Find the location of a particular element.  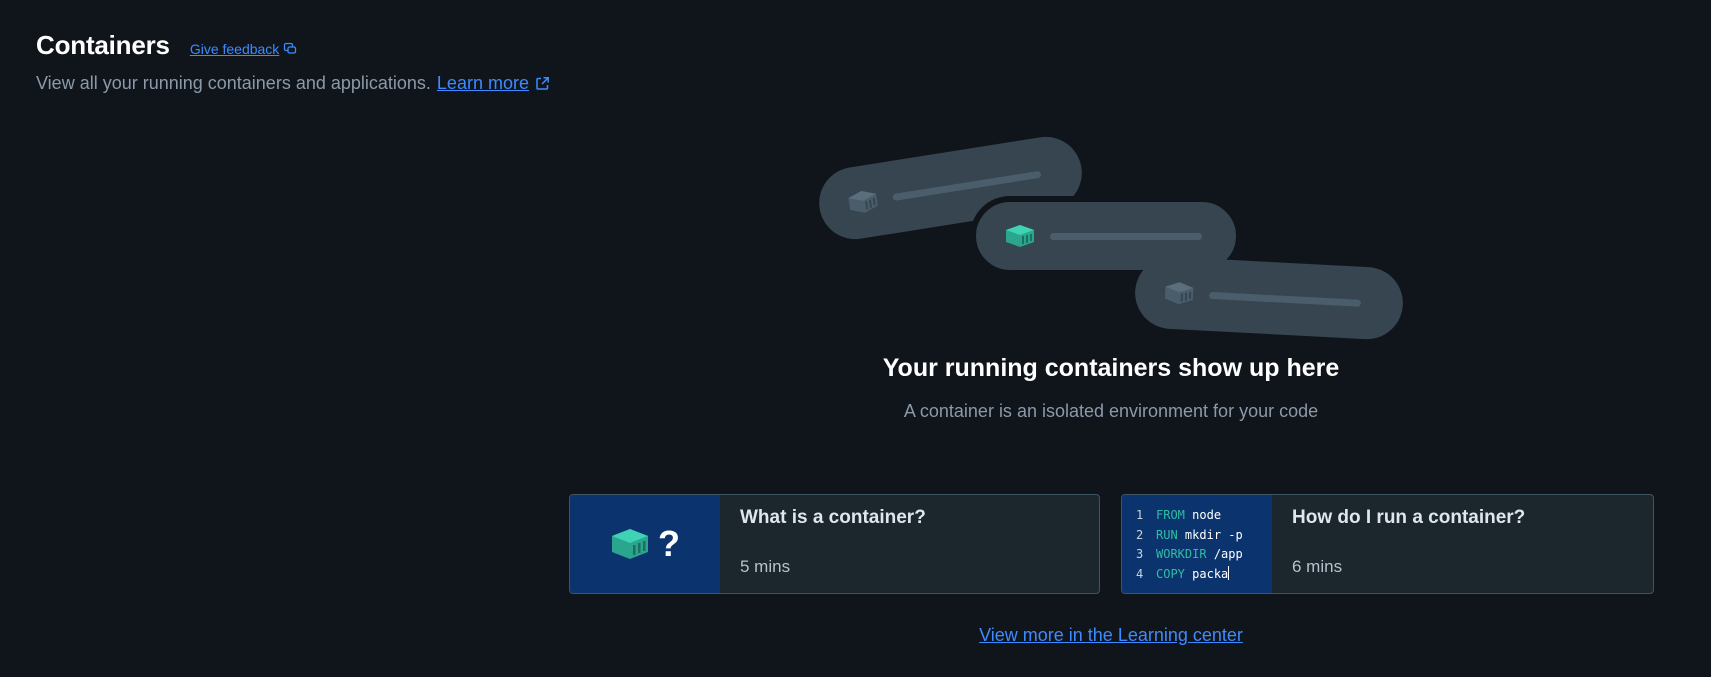

text-caret is located at coordinates (1229, 572).